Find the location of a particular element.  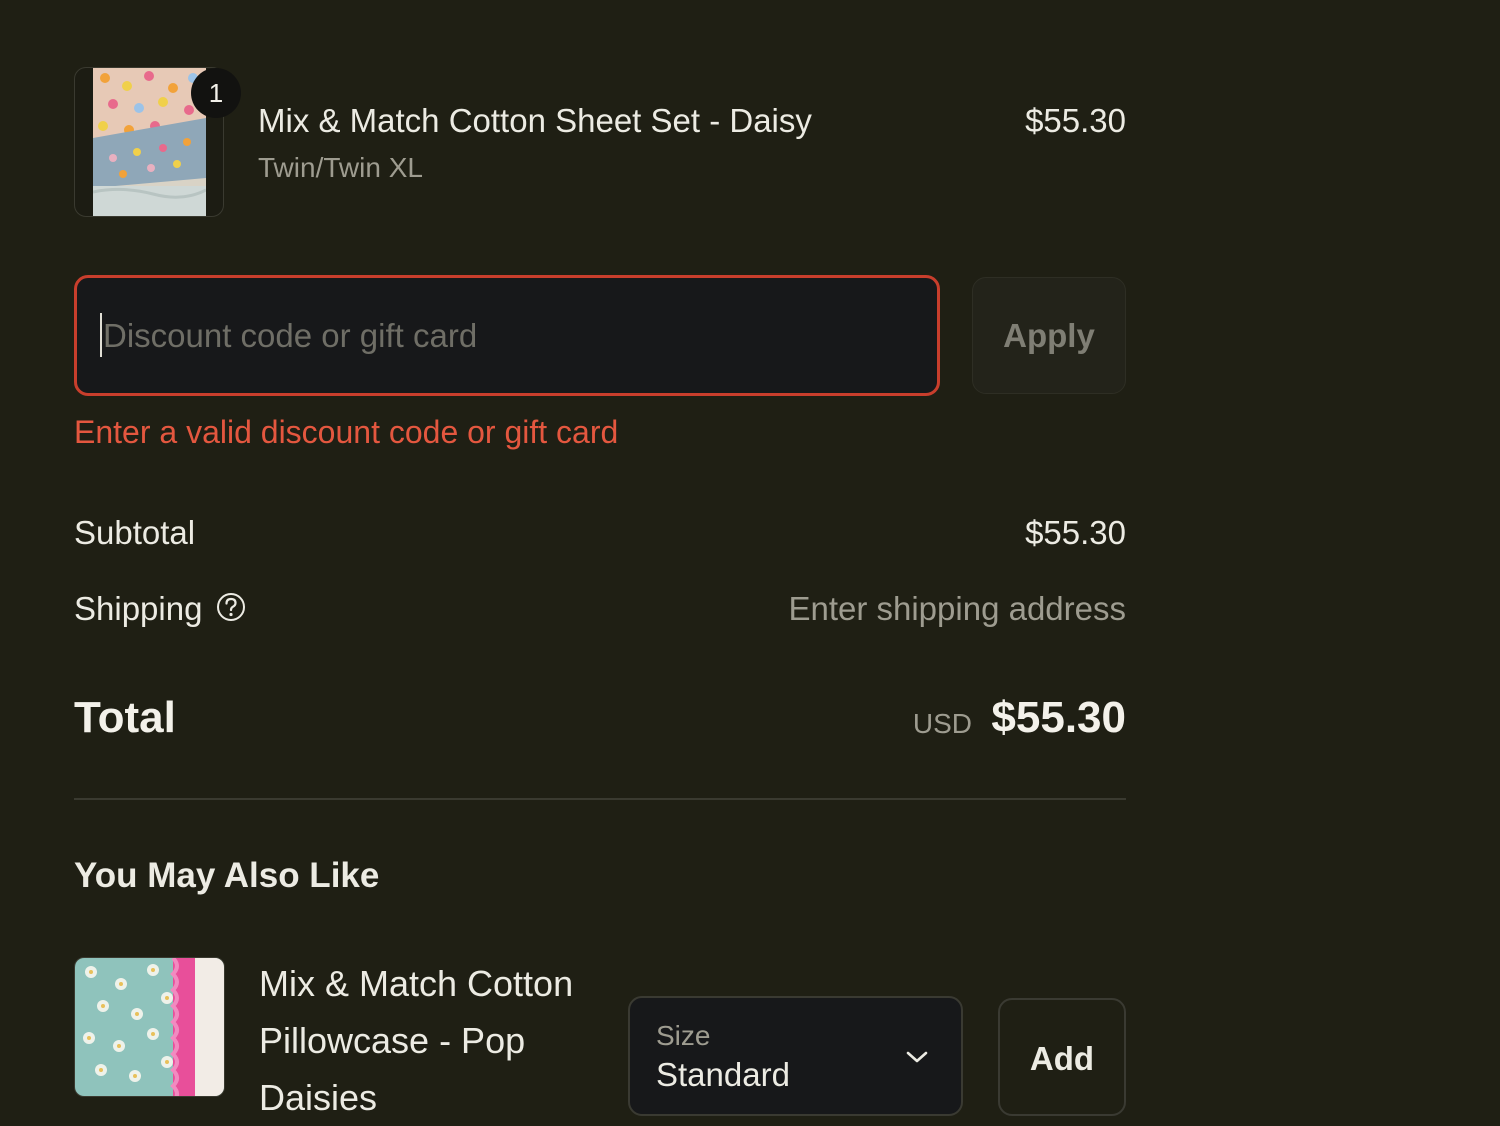

add-to-cart-button: Add is located at coordinates (1062, 1057).